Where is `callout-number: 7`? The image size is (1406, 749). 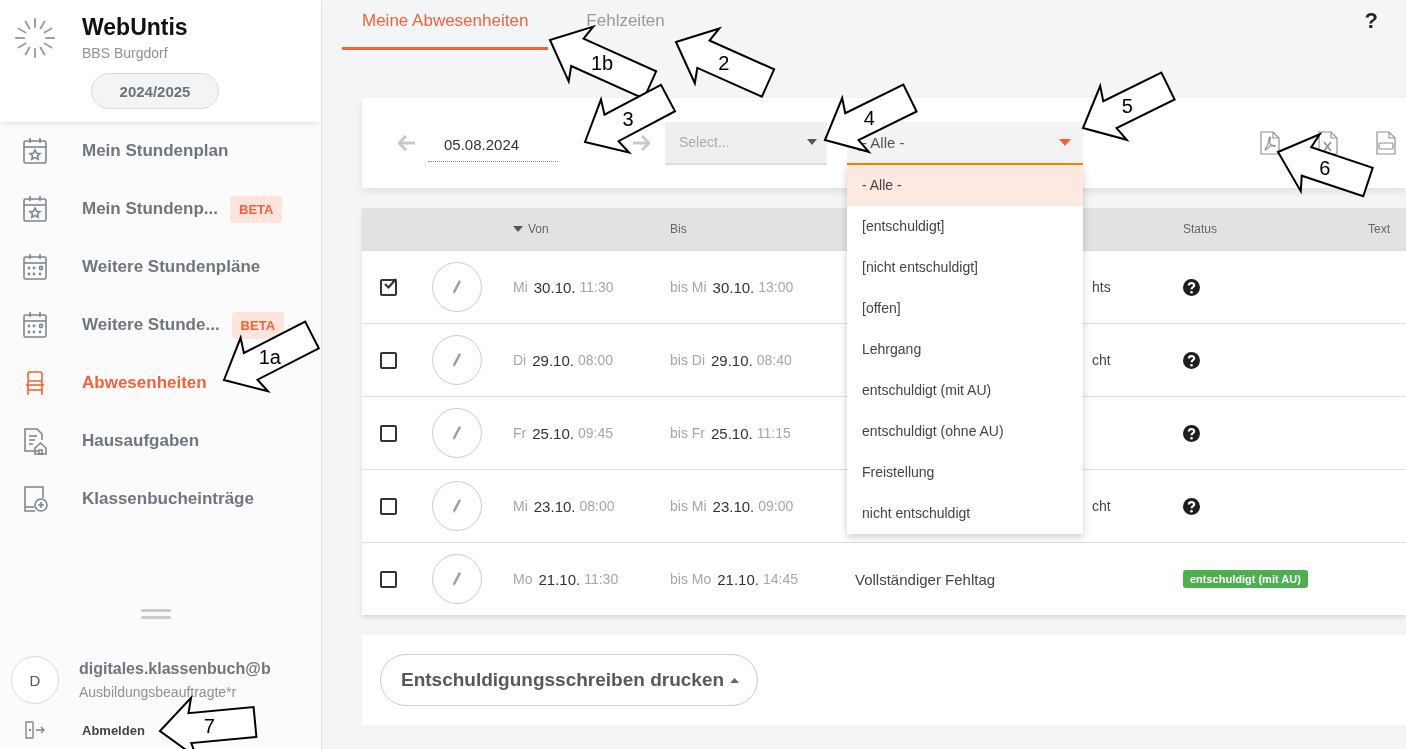 callout-number: 7 is located at coordinates (209, 726).